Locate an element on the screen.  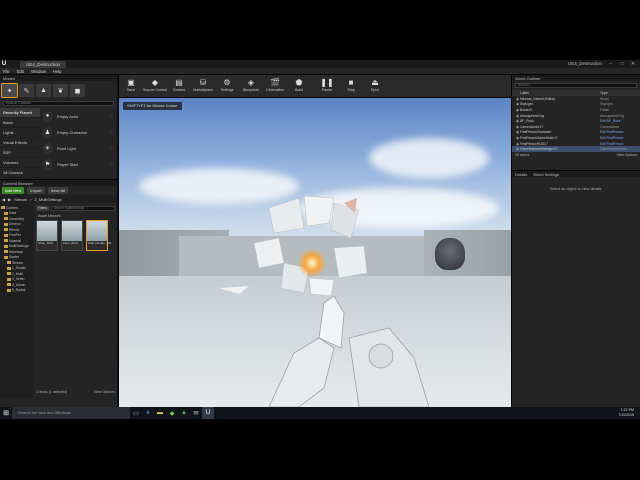
details-empty-message: Select an object to view details. is located at coordinates (576, 189).